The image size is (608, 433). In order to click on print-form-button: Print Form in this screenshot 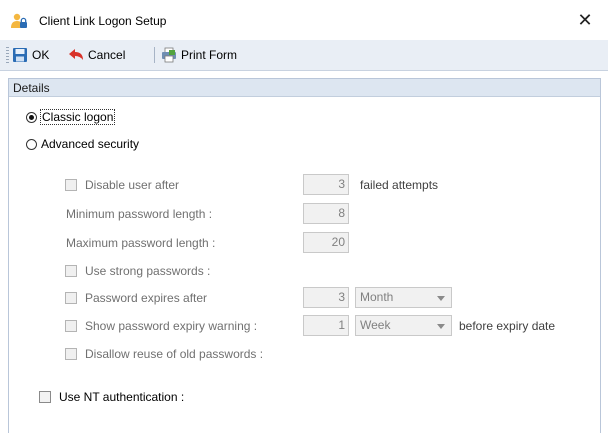, I will do `click(199, 55)`.